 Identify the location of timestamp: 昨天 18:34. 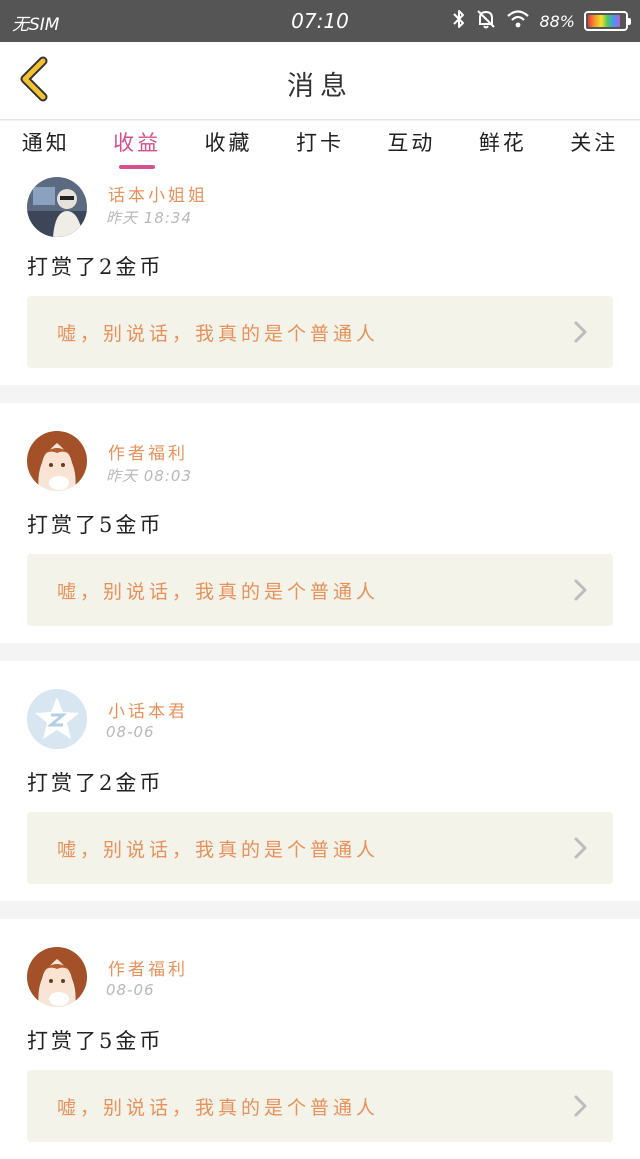
(149, 218).